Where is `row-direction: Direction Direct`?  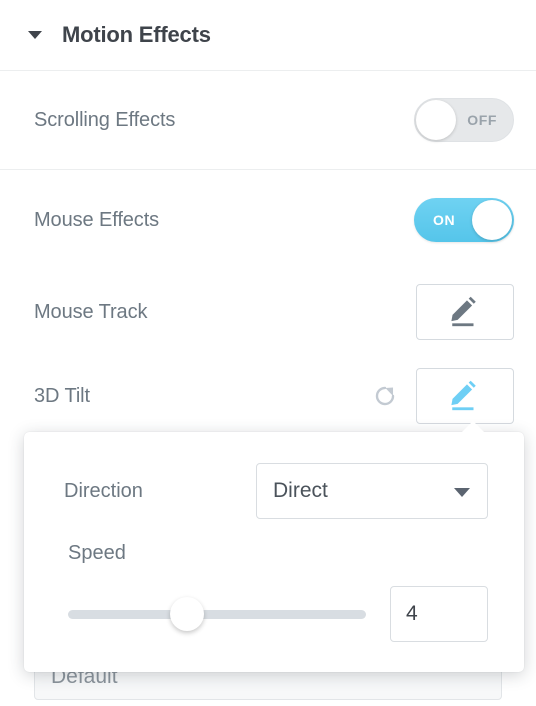 row-direction: Direction Direct is located at coordinates (276, 491).